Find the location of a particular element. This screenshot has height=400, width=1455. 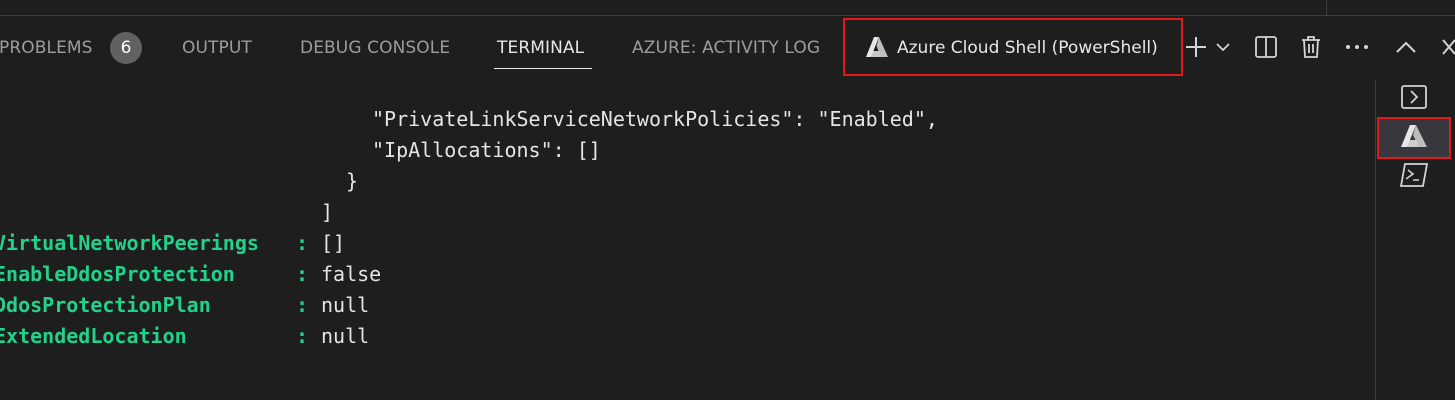

property-key: VirtualNetworkPeerings is located at coordinates (129, 243).